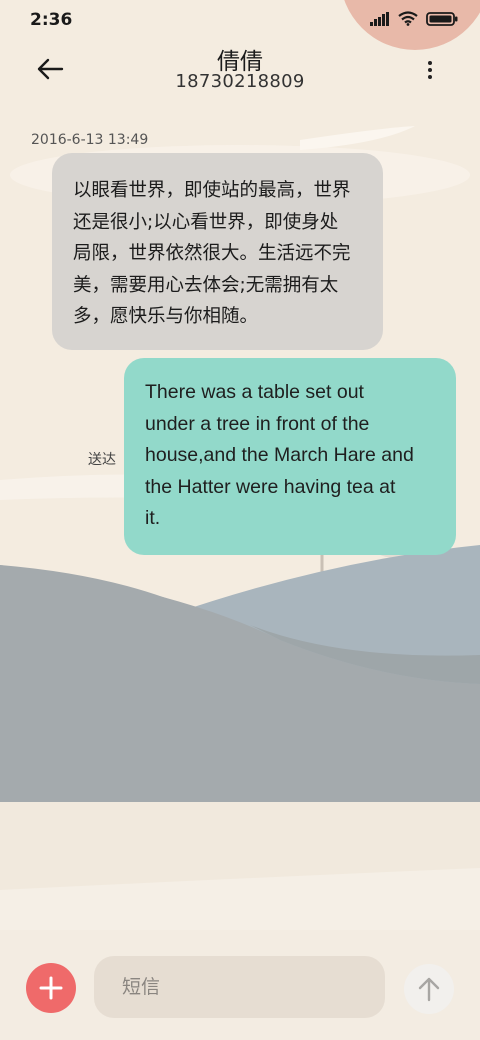  What do you see at coordinates (430, 70) in the screenshot?
I see `more-options-button` at bounding box center [430, 70].